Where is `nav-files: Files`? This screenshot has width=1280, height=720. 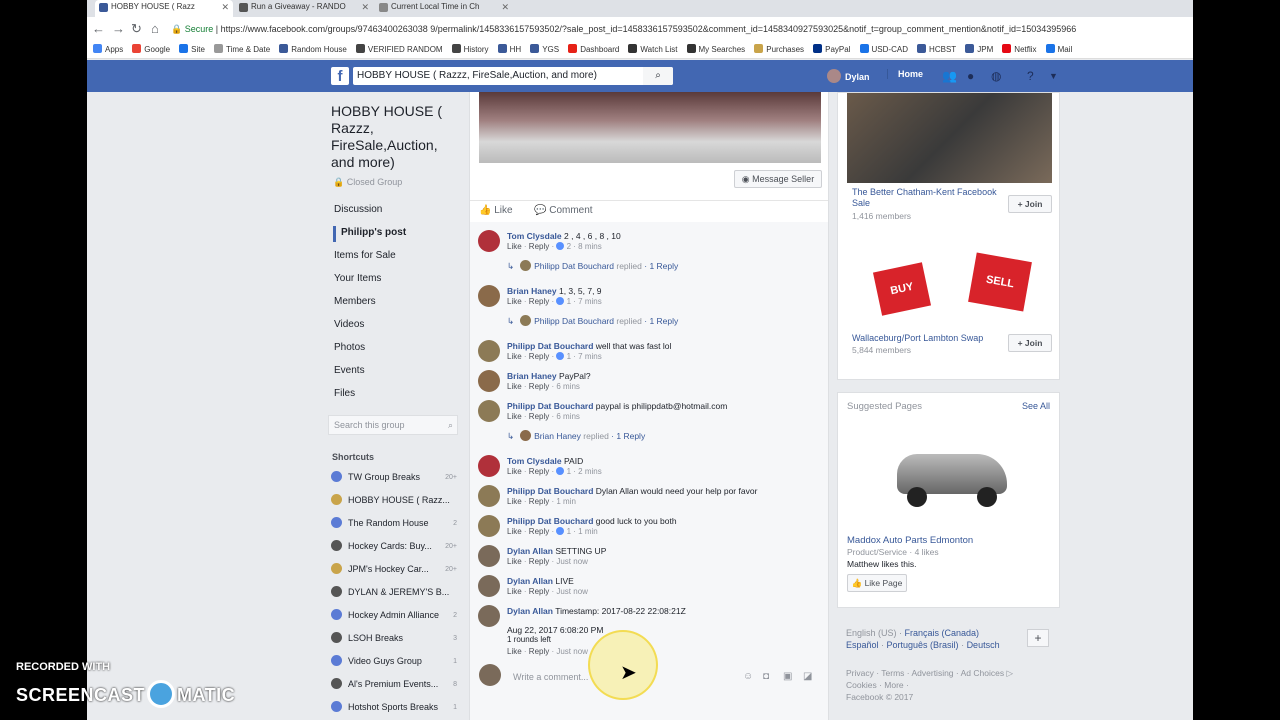 nav-files: Files is located at coordinates (344, 393).